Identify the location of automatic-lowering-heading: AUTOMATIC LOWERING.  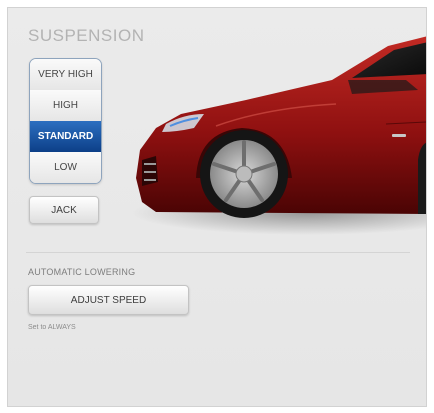
(82, 272).